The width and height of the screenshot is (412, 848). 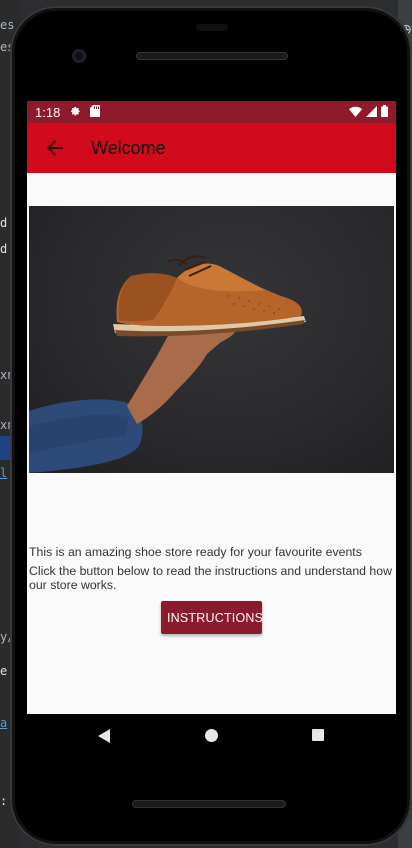 What do you see at coordinates (211, 112) in the screenshot?
I see `status-bar: 1:18` at bounding box center [211, 112].